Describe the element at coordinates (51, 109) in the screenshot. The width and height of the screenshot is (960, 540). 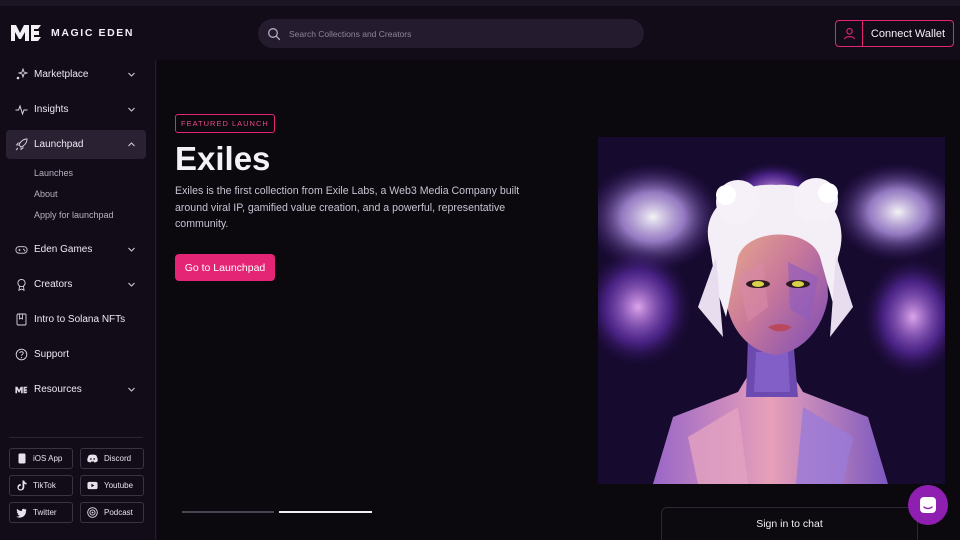
I see `sidebar-item-label: Insights` at that location.